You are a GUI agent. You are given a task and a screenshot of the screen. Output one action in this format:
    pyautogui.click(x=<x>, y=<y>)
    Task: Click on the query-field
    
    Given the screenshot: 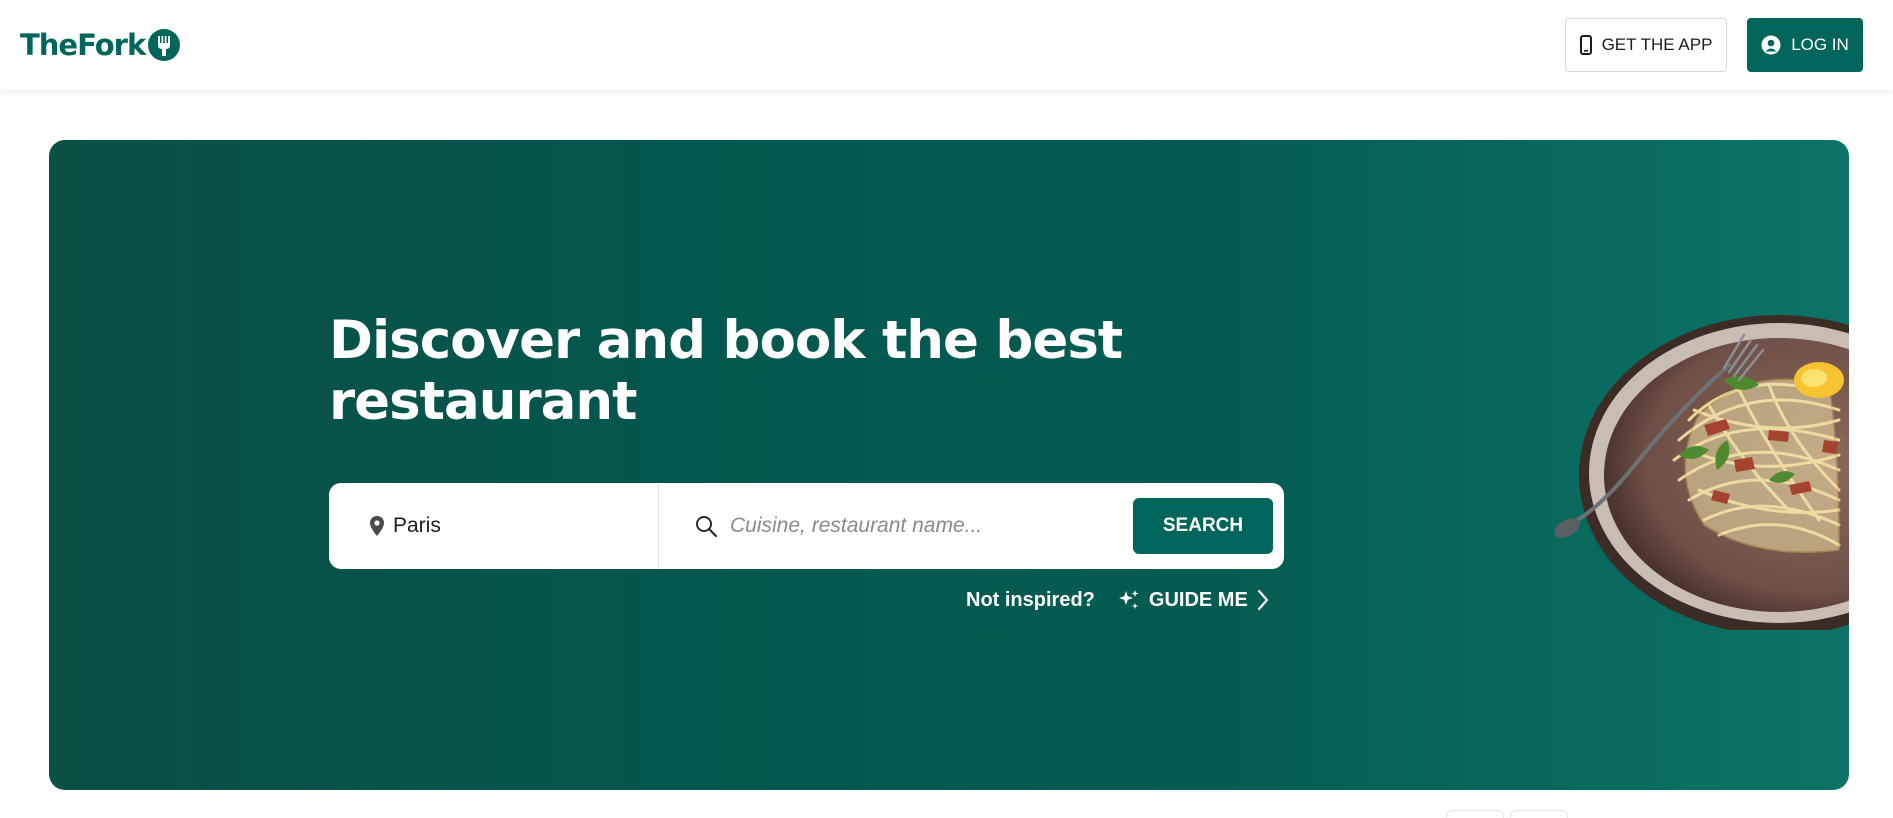 What is the action you would take?
    pyautogui.click(x=894, y=526)
    